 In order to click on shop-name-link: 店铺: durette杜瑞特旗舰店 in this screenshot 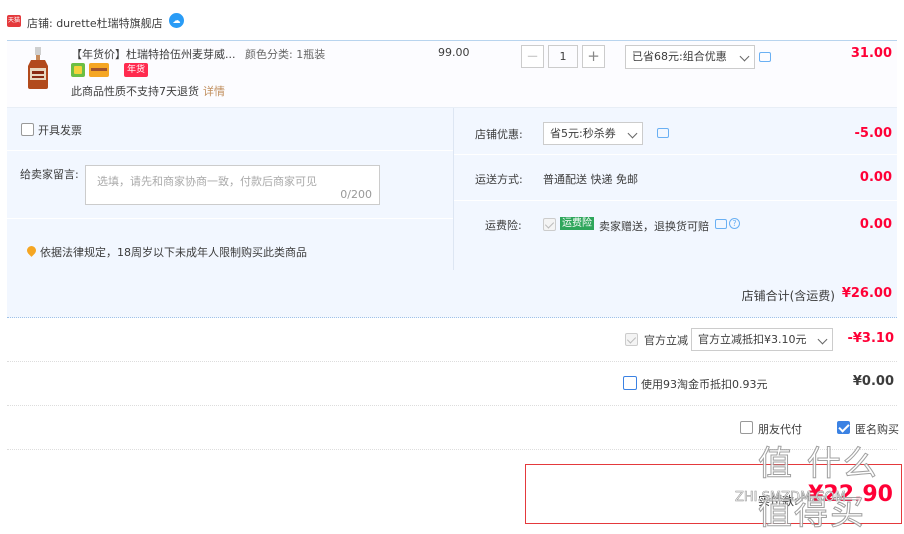, I will do `click(95, 23)`.